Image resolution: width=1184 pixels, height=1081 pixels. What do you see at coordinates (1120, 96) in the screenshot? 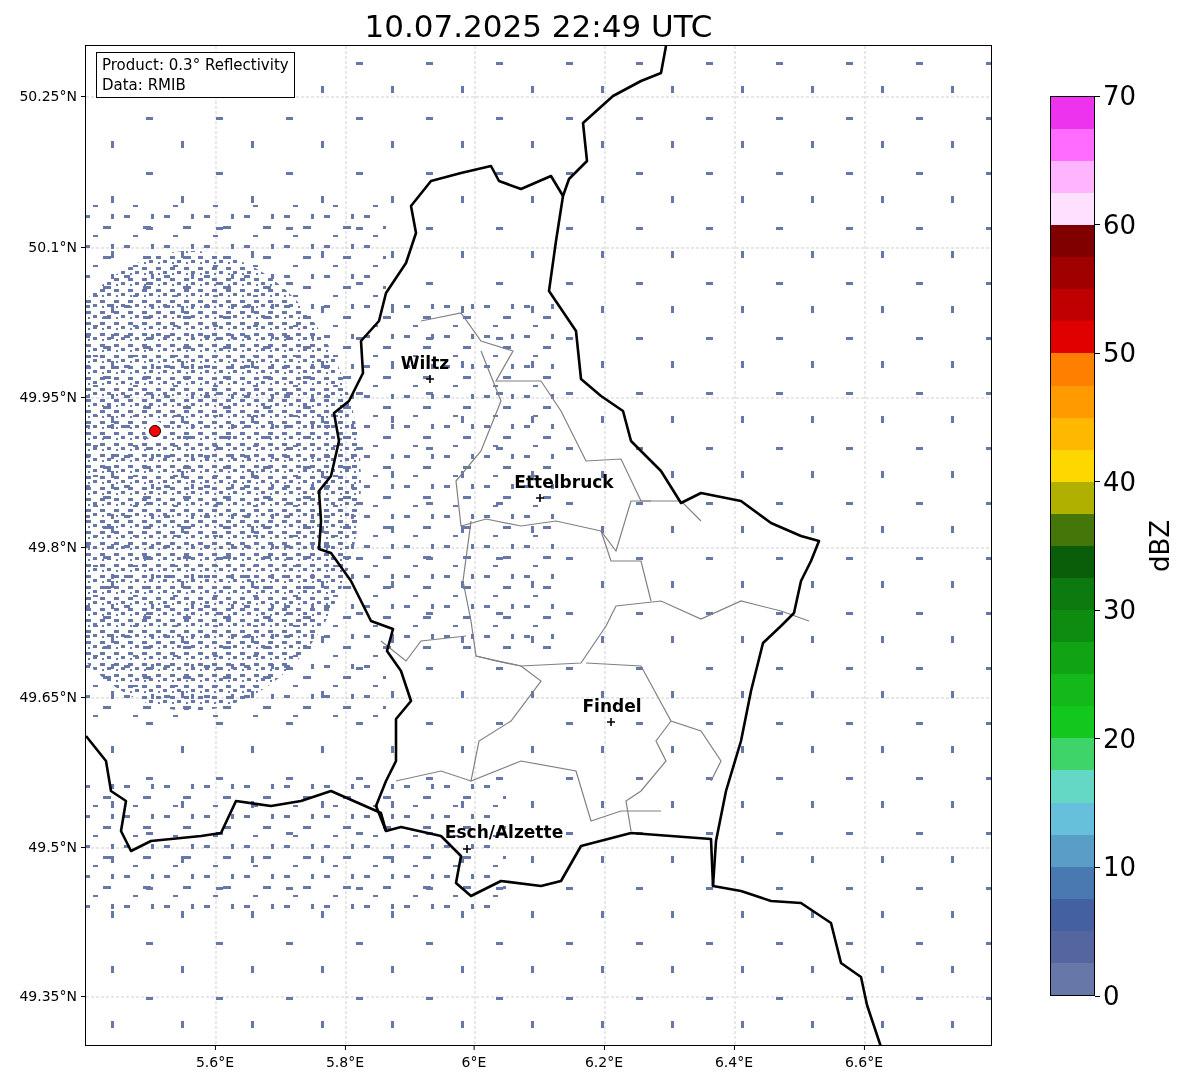
I see `colorbar-tick-label: 70` at bounding box center [1120, 96].